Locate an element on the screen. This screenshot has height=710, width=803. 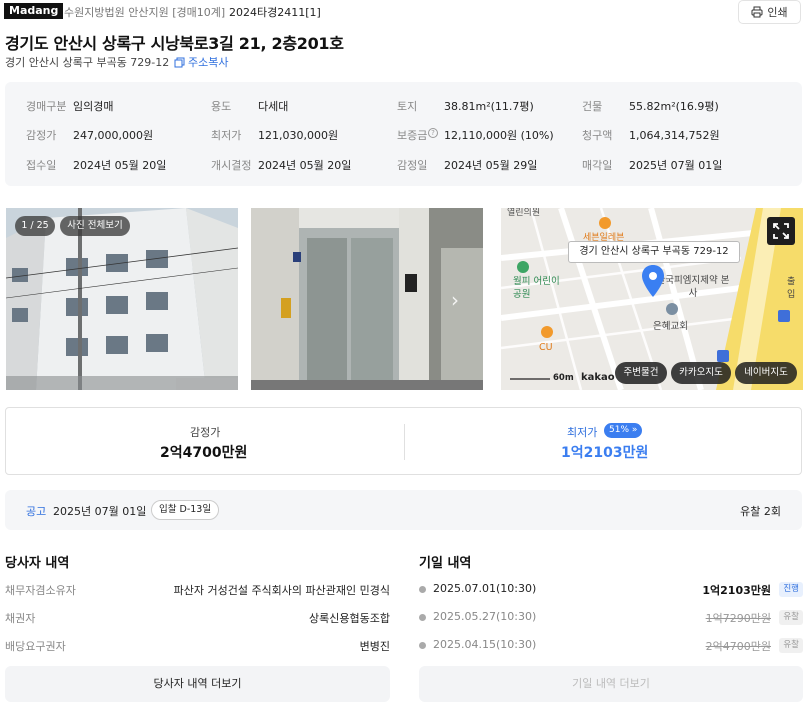
notice-bar: 공고 2025년 07월 01일 입찰 D-13일 유찰 2회 is located at coordinates (403, 510).